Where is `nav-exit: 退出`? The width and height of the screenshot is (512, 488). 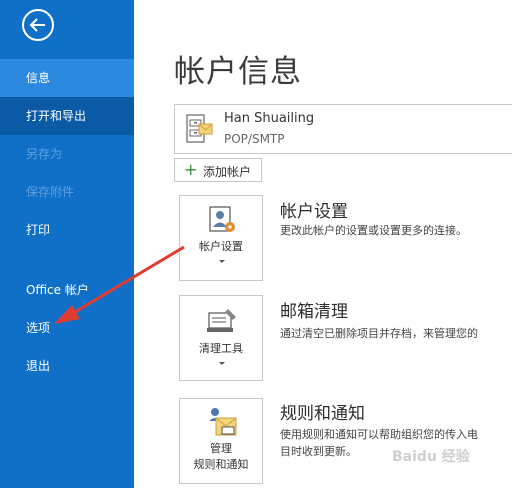 nav-exit: 退出 is located at coordinates (67, 366).